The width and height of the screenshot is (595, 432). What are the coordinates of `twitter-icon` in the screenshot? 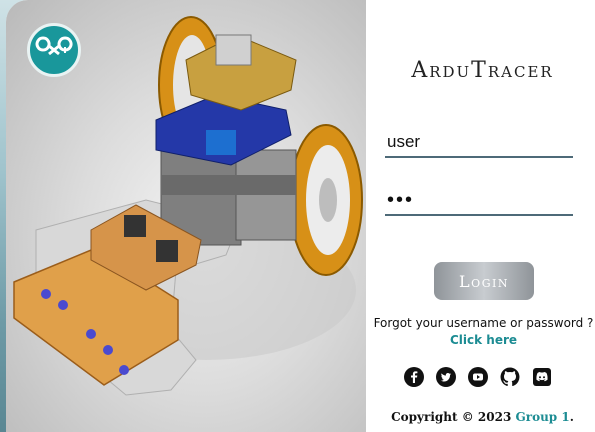 It's located at (446, 377).